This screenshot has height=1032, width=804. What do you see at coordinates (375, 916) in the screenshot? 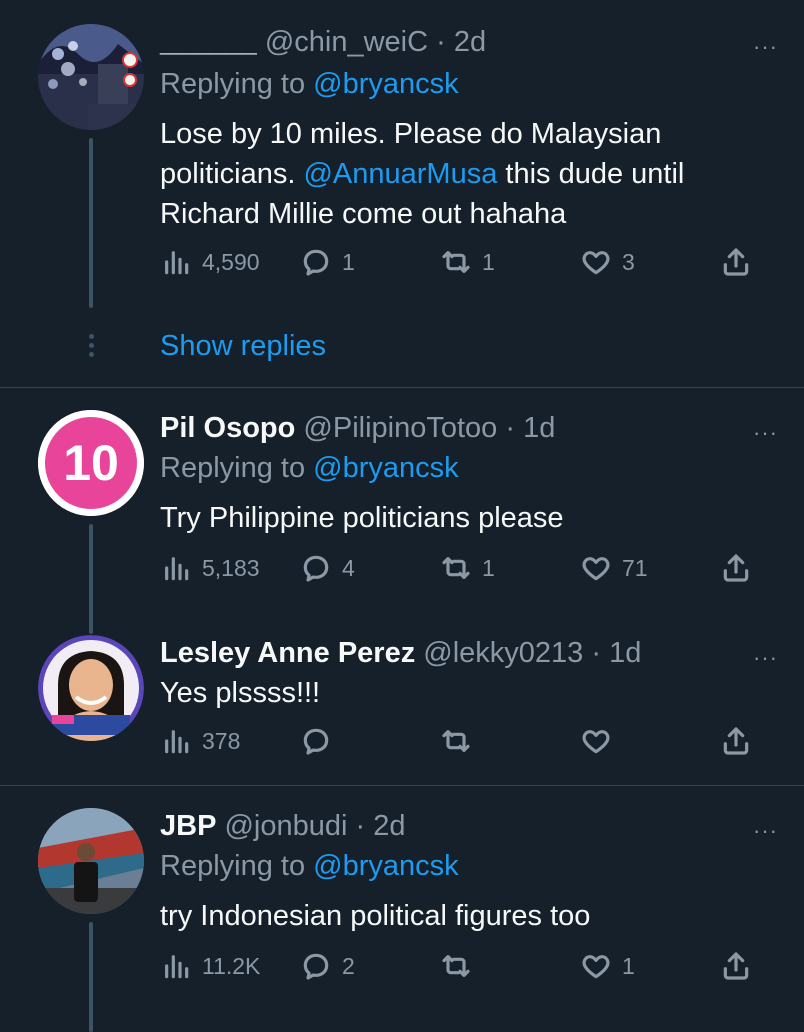
I see `tweet-text: try Indonesian political figures too` at bounding box center [375, 916].